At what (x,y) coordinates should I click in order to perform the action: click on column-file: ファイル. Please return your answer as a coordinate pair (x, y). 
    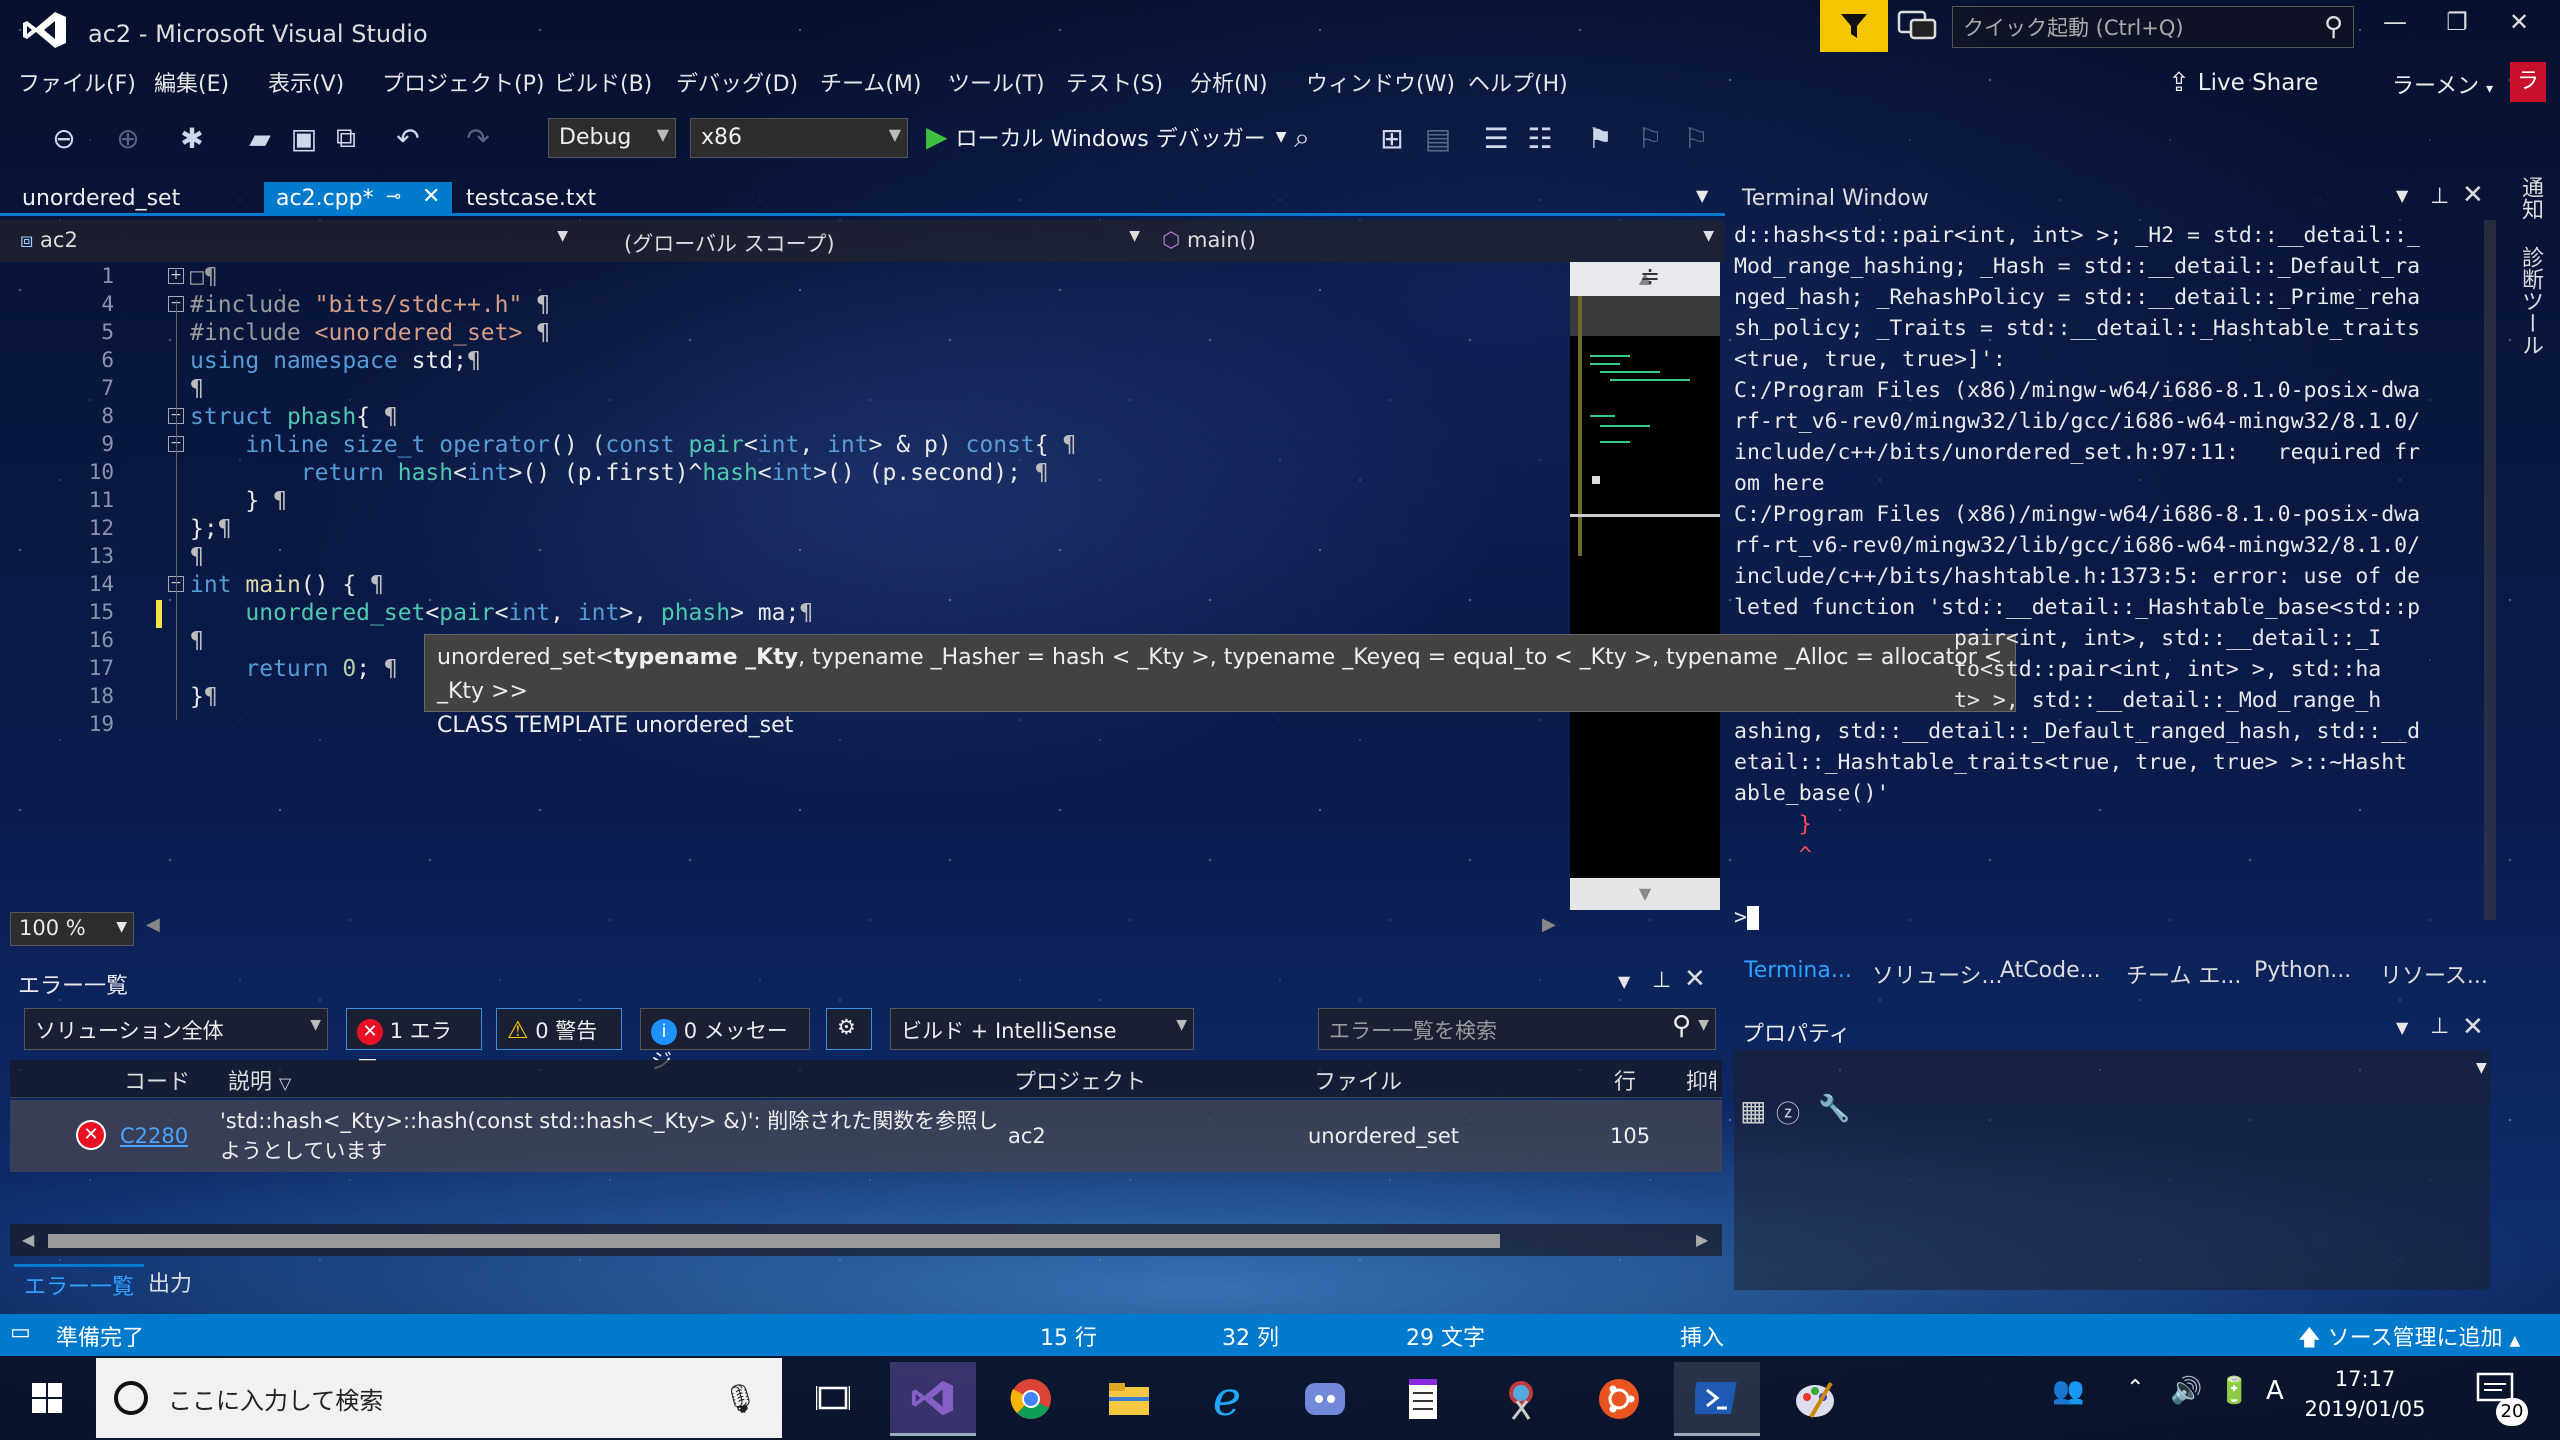
    Looking at the image, I should click on (1358, 1080).